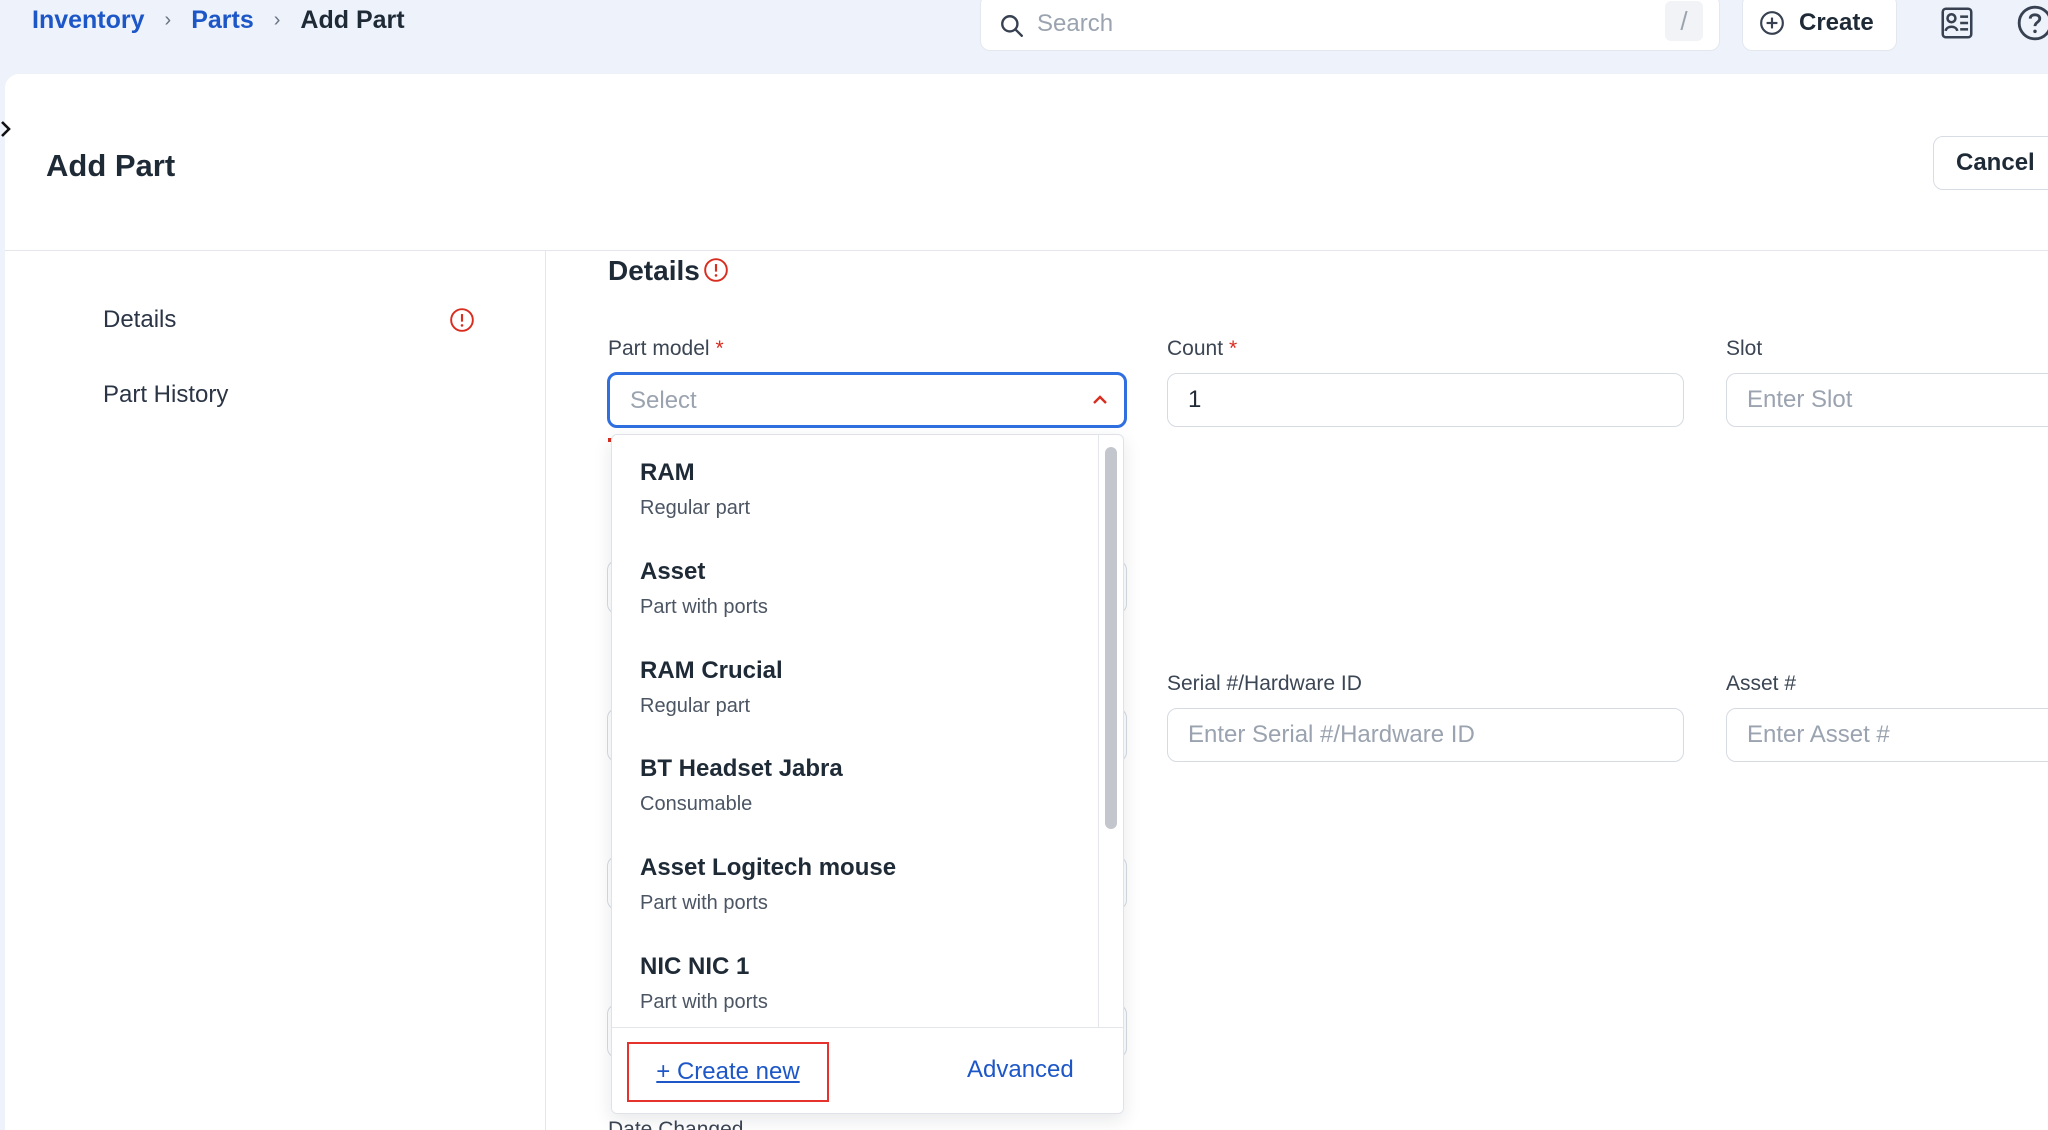 Image resolution: width=2048 pixels, height=1130 pixels. I want to click on search-input: Search /, so click(1350, 25).